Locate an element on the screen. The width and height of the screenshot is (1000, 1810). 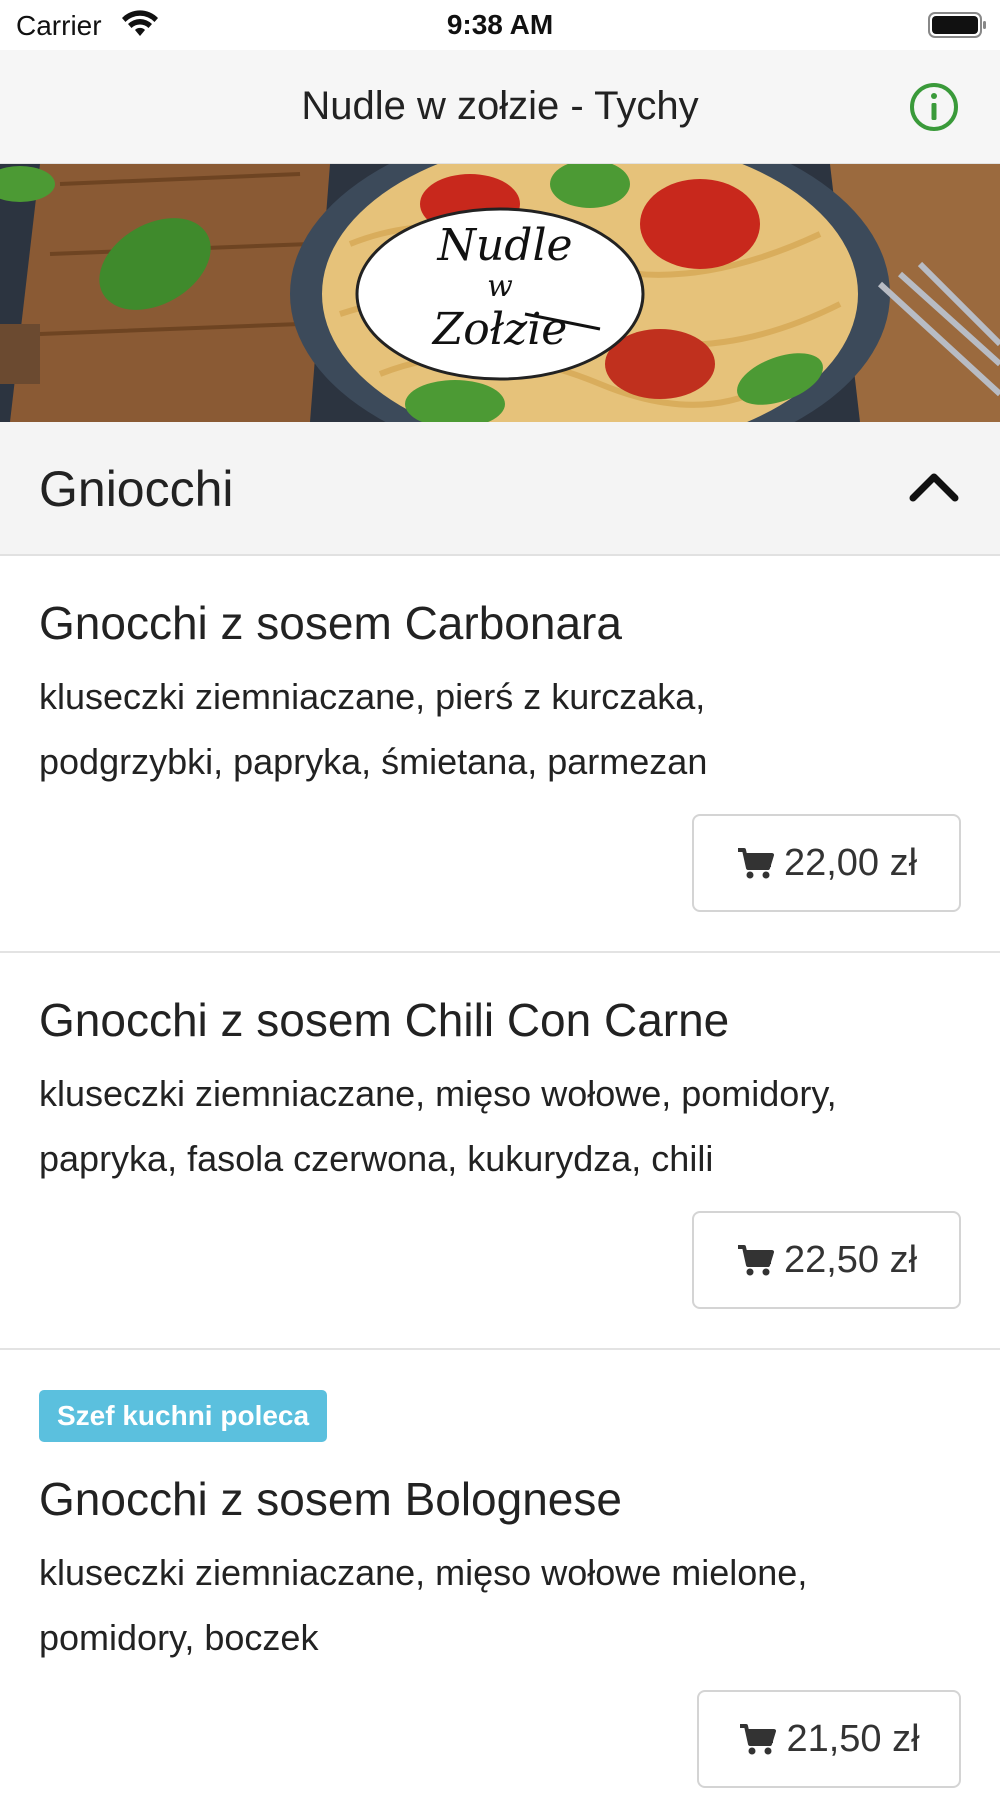
logo-text-line1: Nudle is located at coordinates (504, 245).